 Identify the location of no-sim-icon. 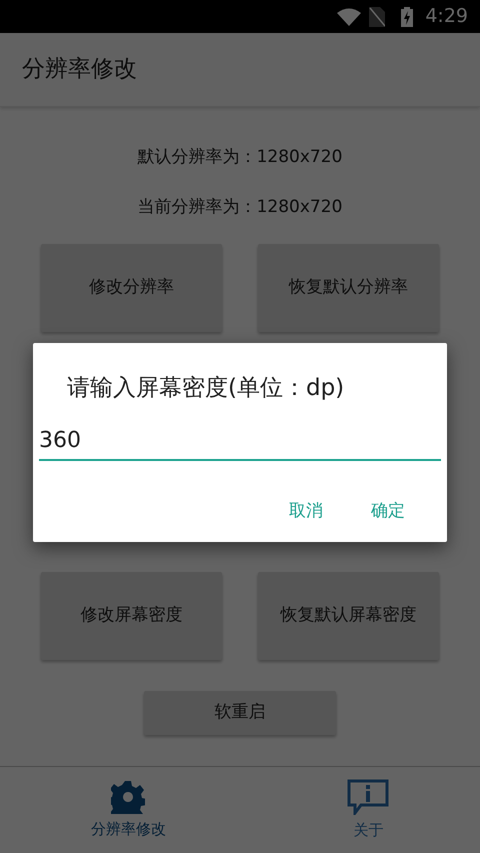
(377, 16).